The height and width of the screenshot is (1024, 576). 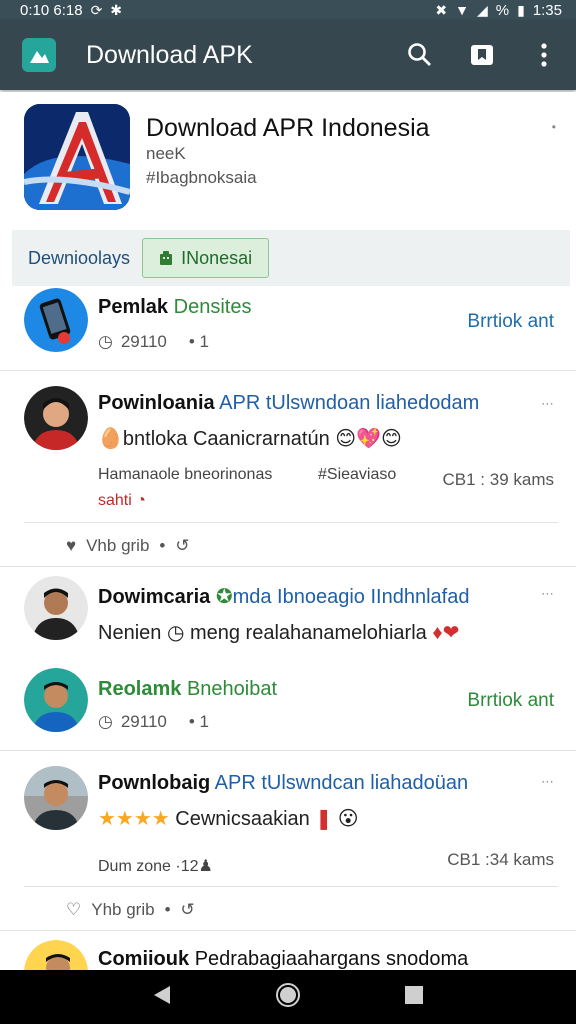 What do you see at coordinates (166, 258) in the screenshot?
I see `android-icon` at bounding box center [166, 258].